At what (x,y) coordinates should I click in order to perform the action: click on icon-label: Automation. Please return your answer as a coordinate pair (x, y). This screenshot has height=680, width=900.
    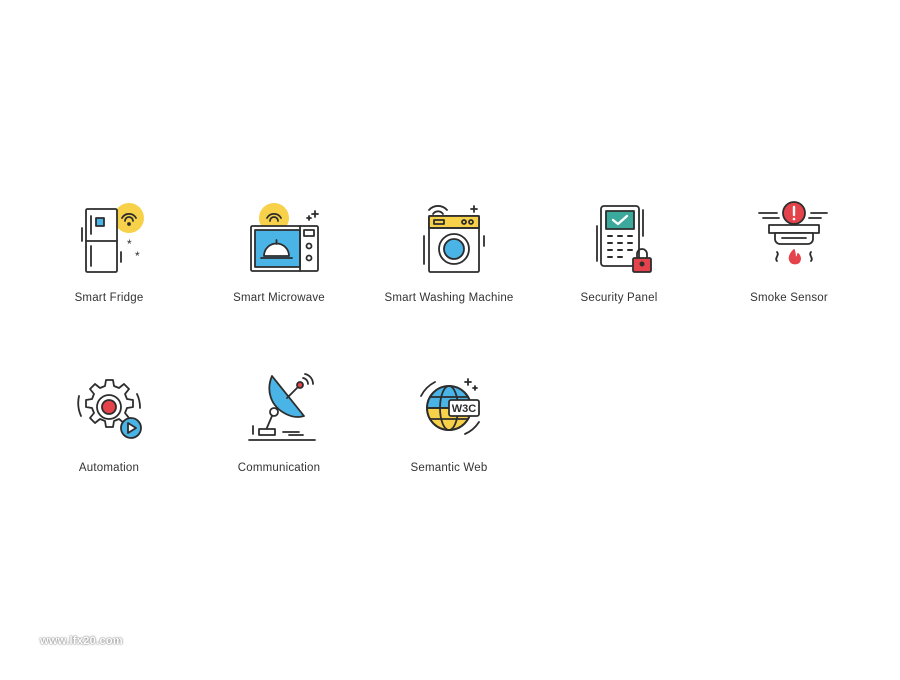
    Looking at the image, I should click on (109, 468).